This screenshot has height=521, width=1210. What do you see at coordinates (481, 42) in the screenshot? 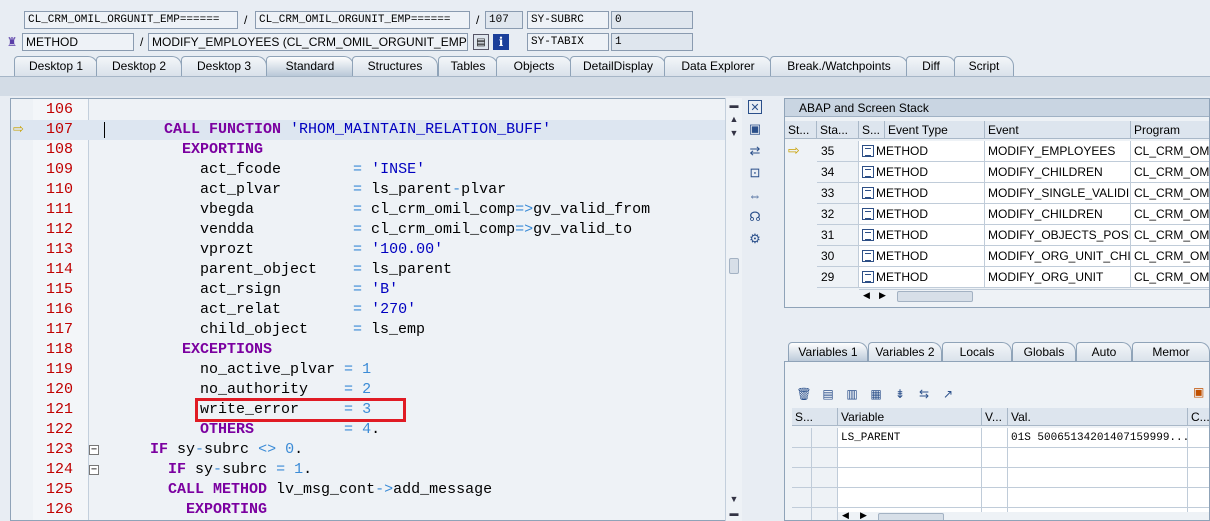
I see `display-object-icon: ▤` at bounding box center [481, 42].